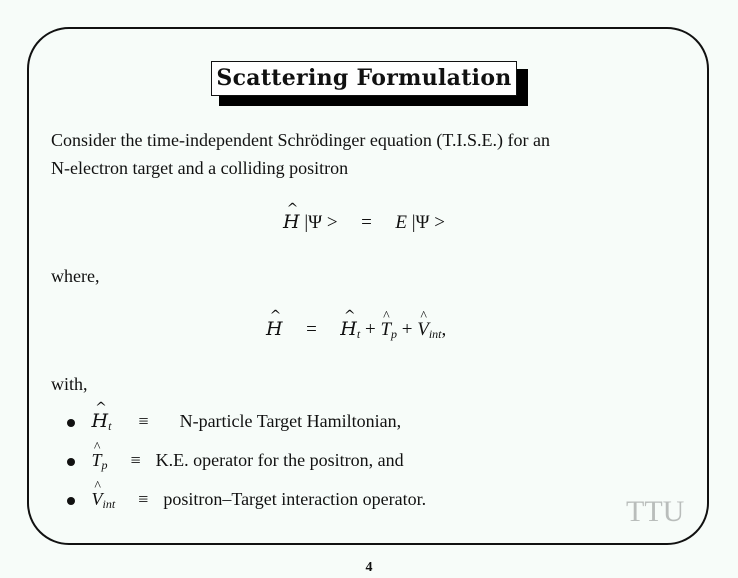  What do you see at coordinates (75, 276) in the screenshot?
I see `where-label: where,` at bounding box center [75, 276].